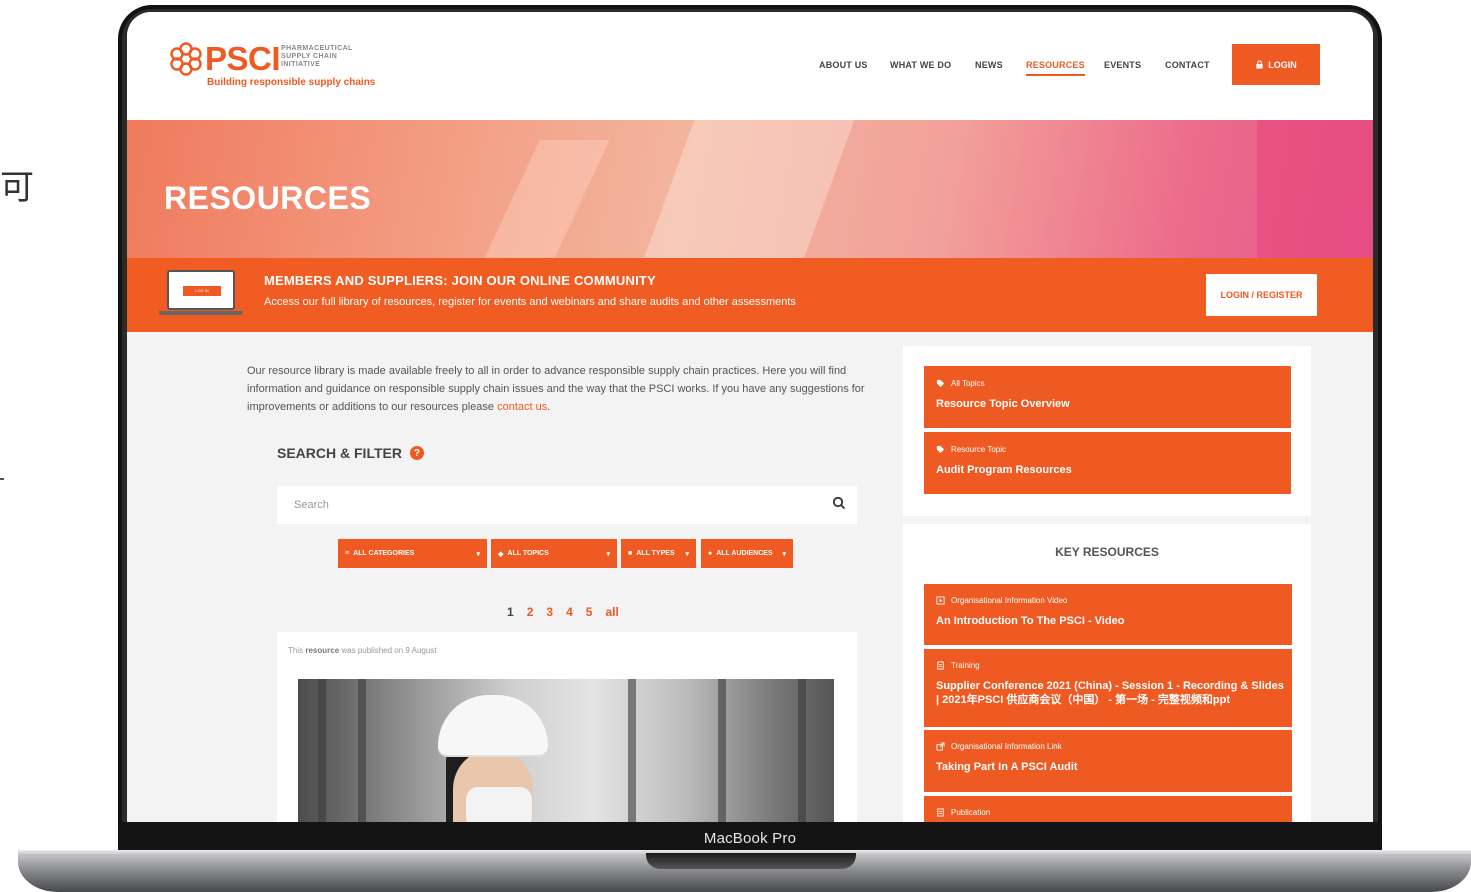  What do you see at coordinates (999, 746) in the screenshot?
I see `key-resource-meta: Organisational Information Link` at bounding box center [999, 746].